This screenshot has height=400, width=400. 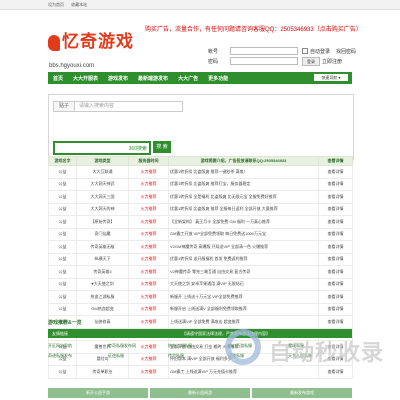 I want to click on cell-game-name: 大大洞天的神, so click(x=102, y=209).